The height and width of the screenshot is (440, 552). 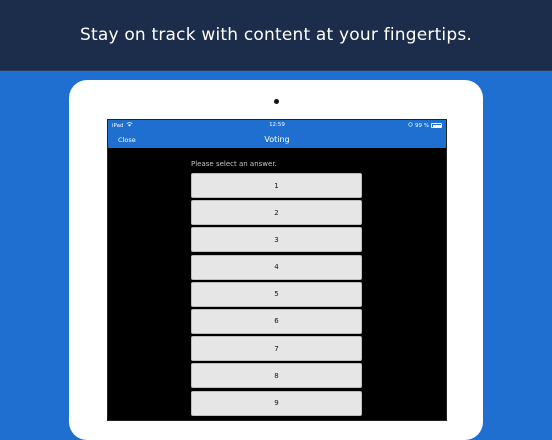 What do you see at coordinates (276, 403) in the screenshot?
I see `answer-button-9: 9` at bounding box center [276, 403].